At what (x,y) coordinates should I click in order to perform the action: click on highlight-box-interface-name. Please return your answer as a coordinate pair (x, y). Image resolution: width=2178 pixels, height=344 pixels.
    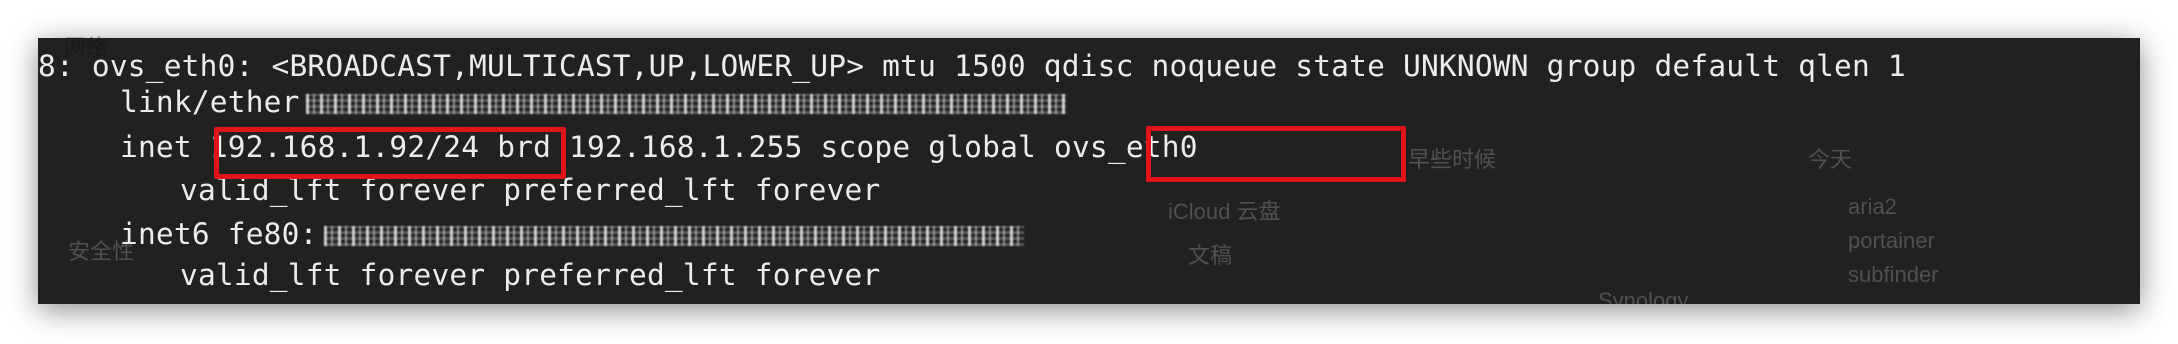
    Looking at the image, I should click on (1276, 154).